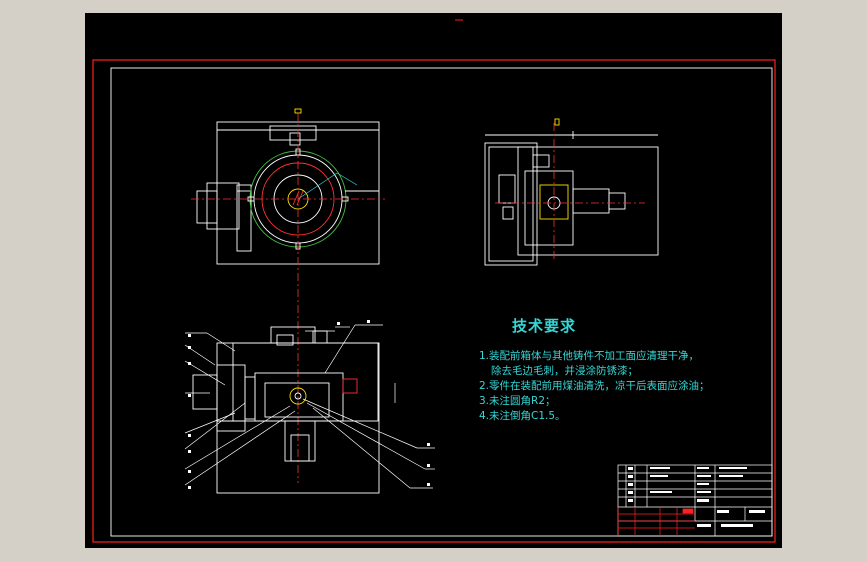 This screenshot has height=562, width=867. Describe the element at coordinates (522, 416) in the screenshot. I see `requirement-line-5: 4.未注倒角C1.5。` at that location.